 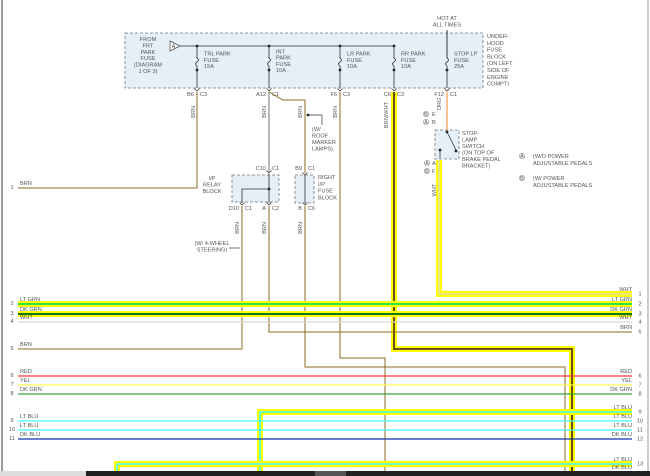 I want to click on fuse-label: INT, so click(x=281, y=52).